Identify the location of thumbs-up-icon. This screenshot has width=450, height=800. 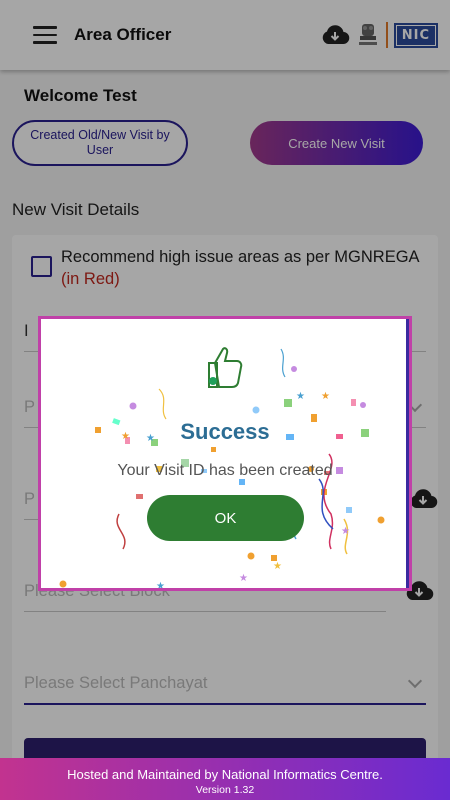
(225, 367).